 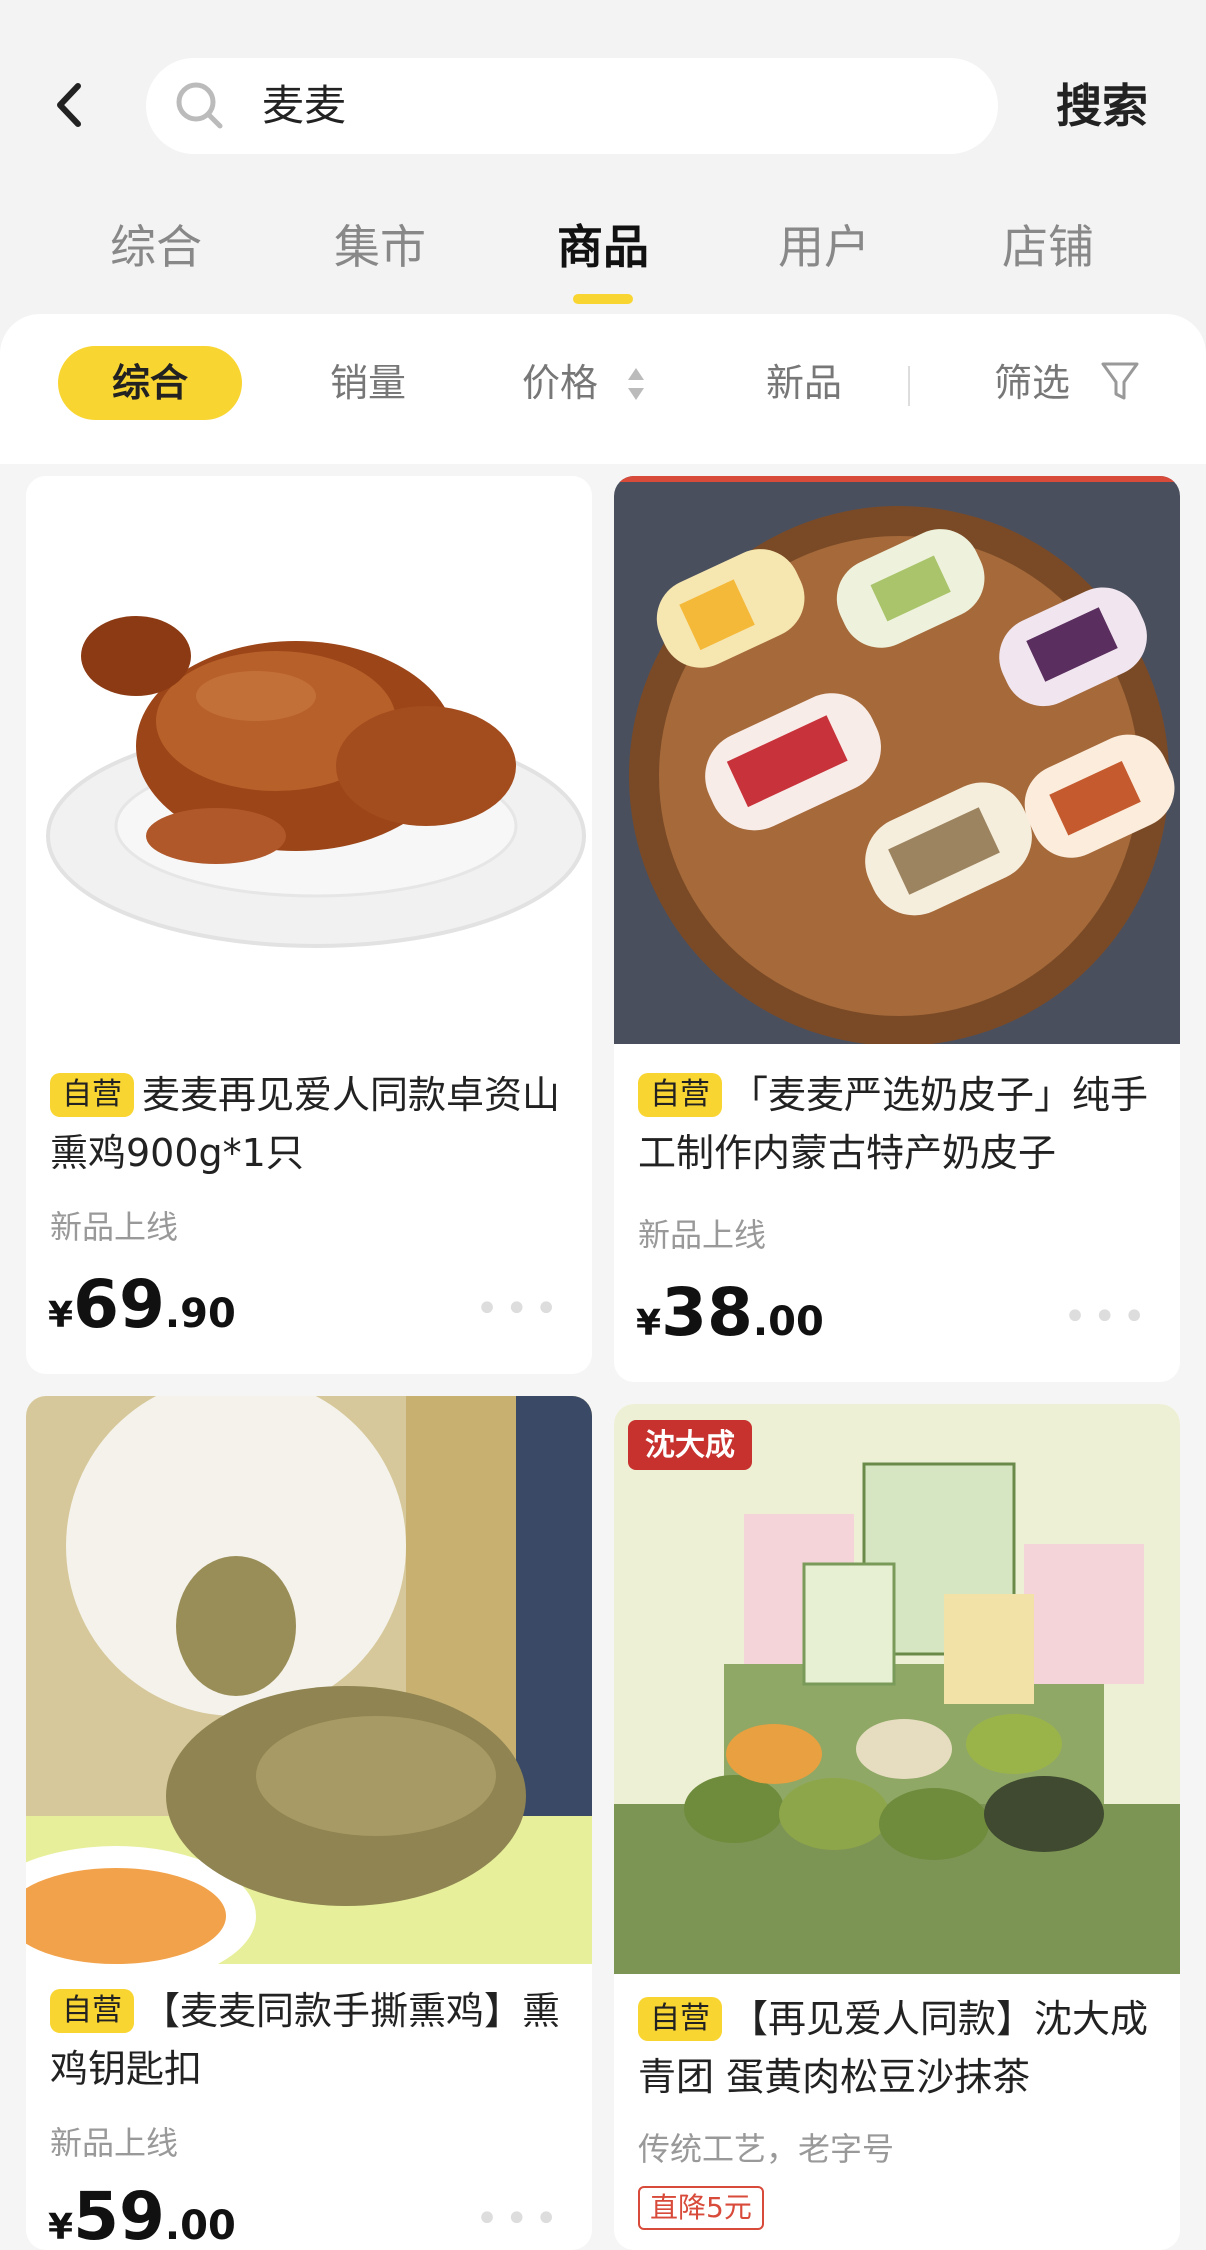 I want to click on sort-comprehensive-button: 综合, so click(x=150, y=383).